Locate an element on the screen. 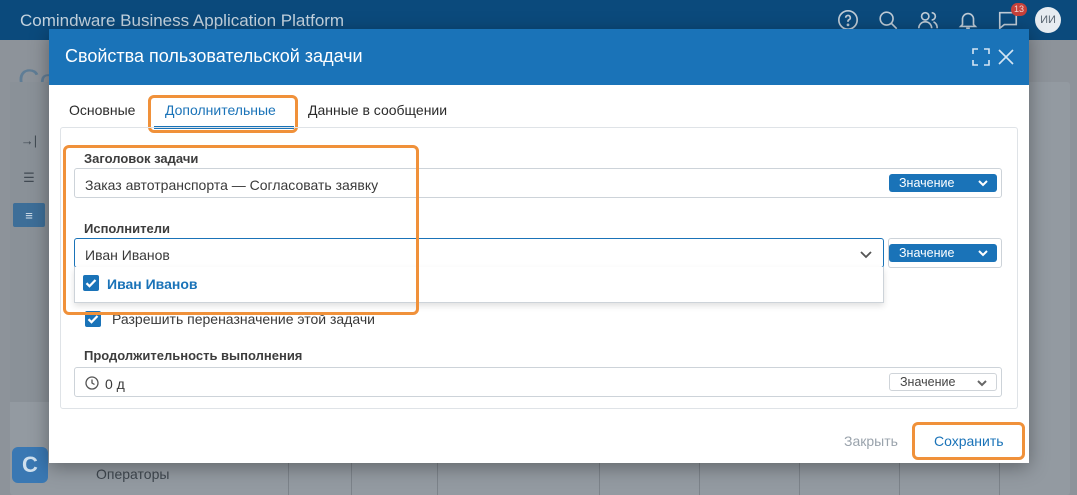 The image size is (1077, 495). task-title-mode-button: Значение is located at coordinates (943, 183).